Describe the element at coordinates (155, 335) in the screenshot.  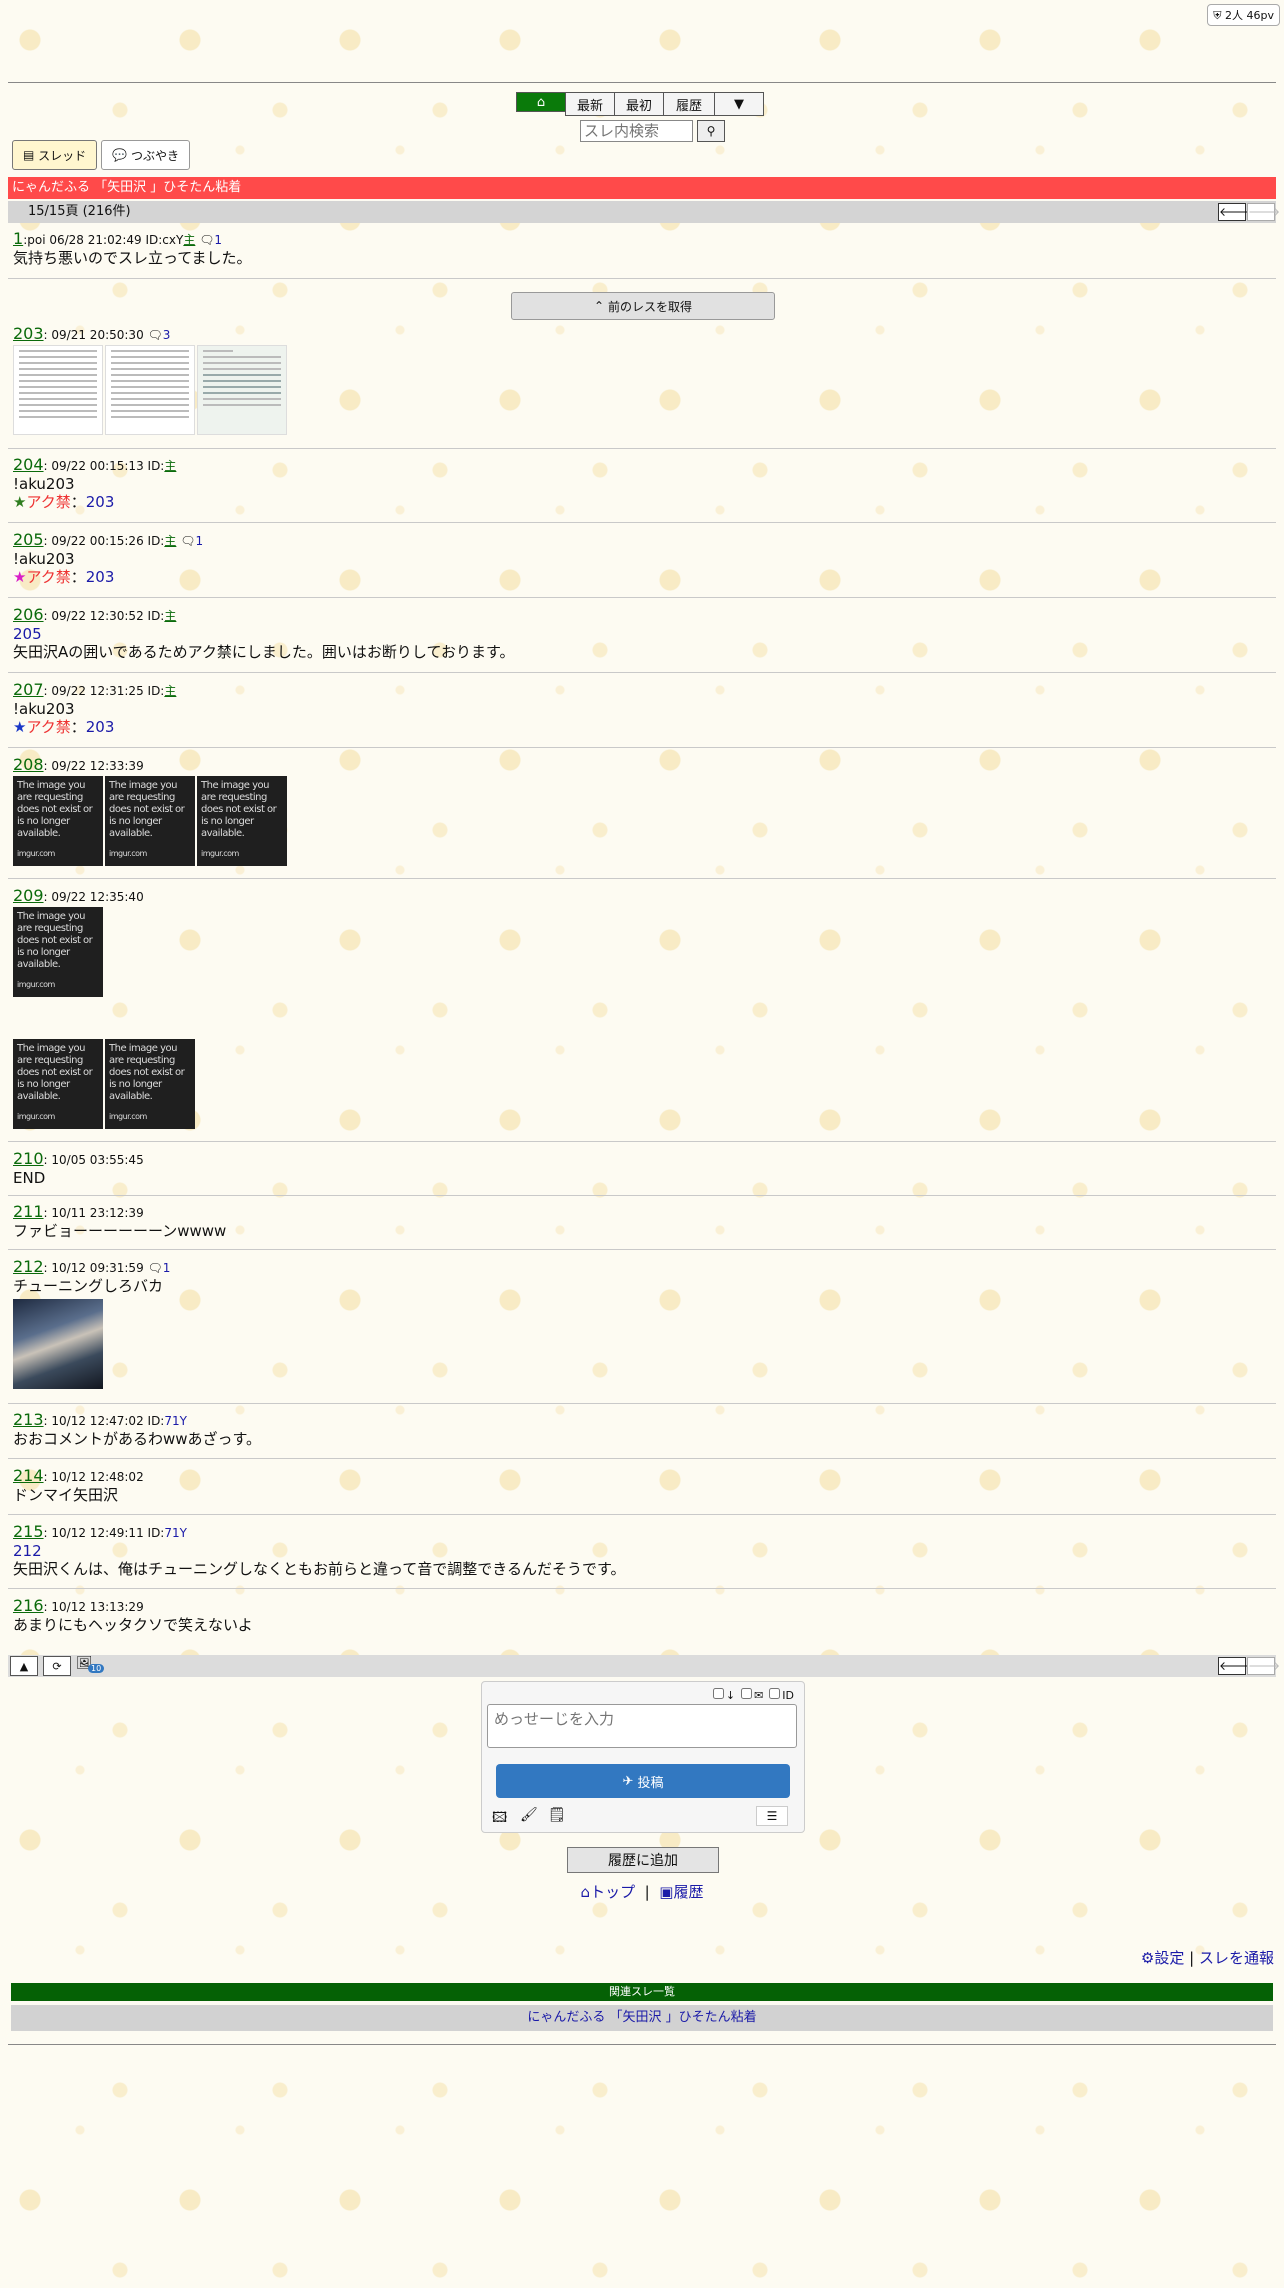
I see `reply-icon: 🗨` at that location.